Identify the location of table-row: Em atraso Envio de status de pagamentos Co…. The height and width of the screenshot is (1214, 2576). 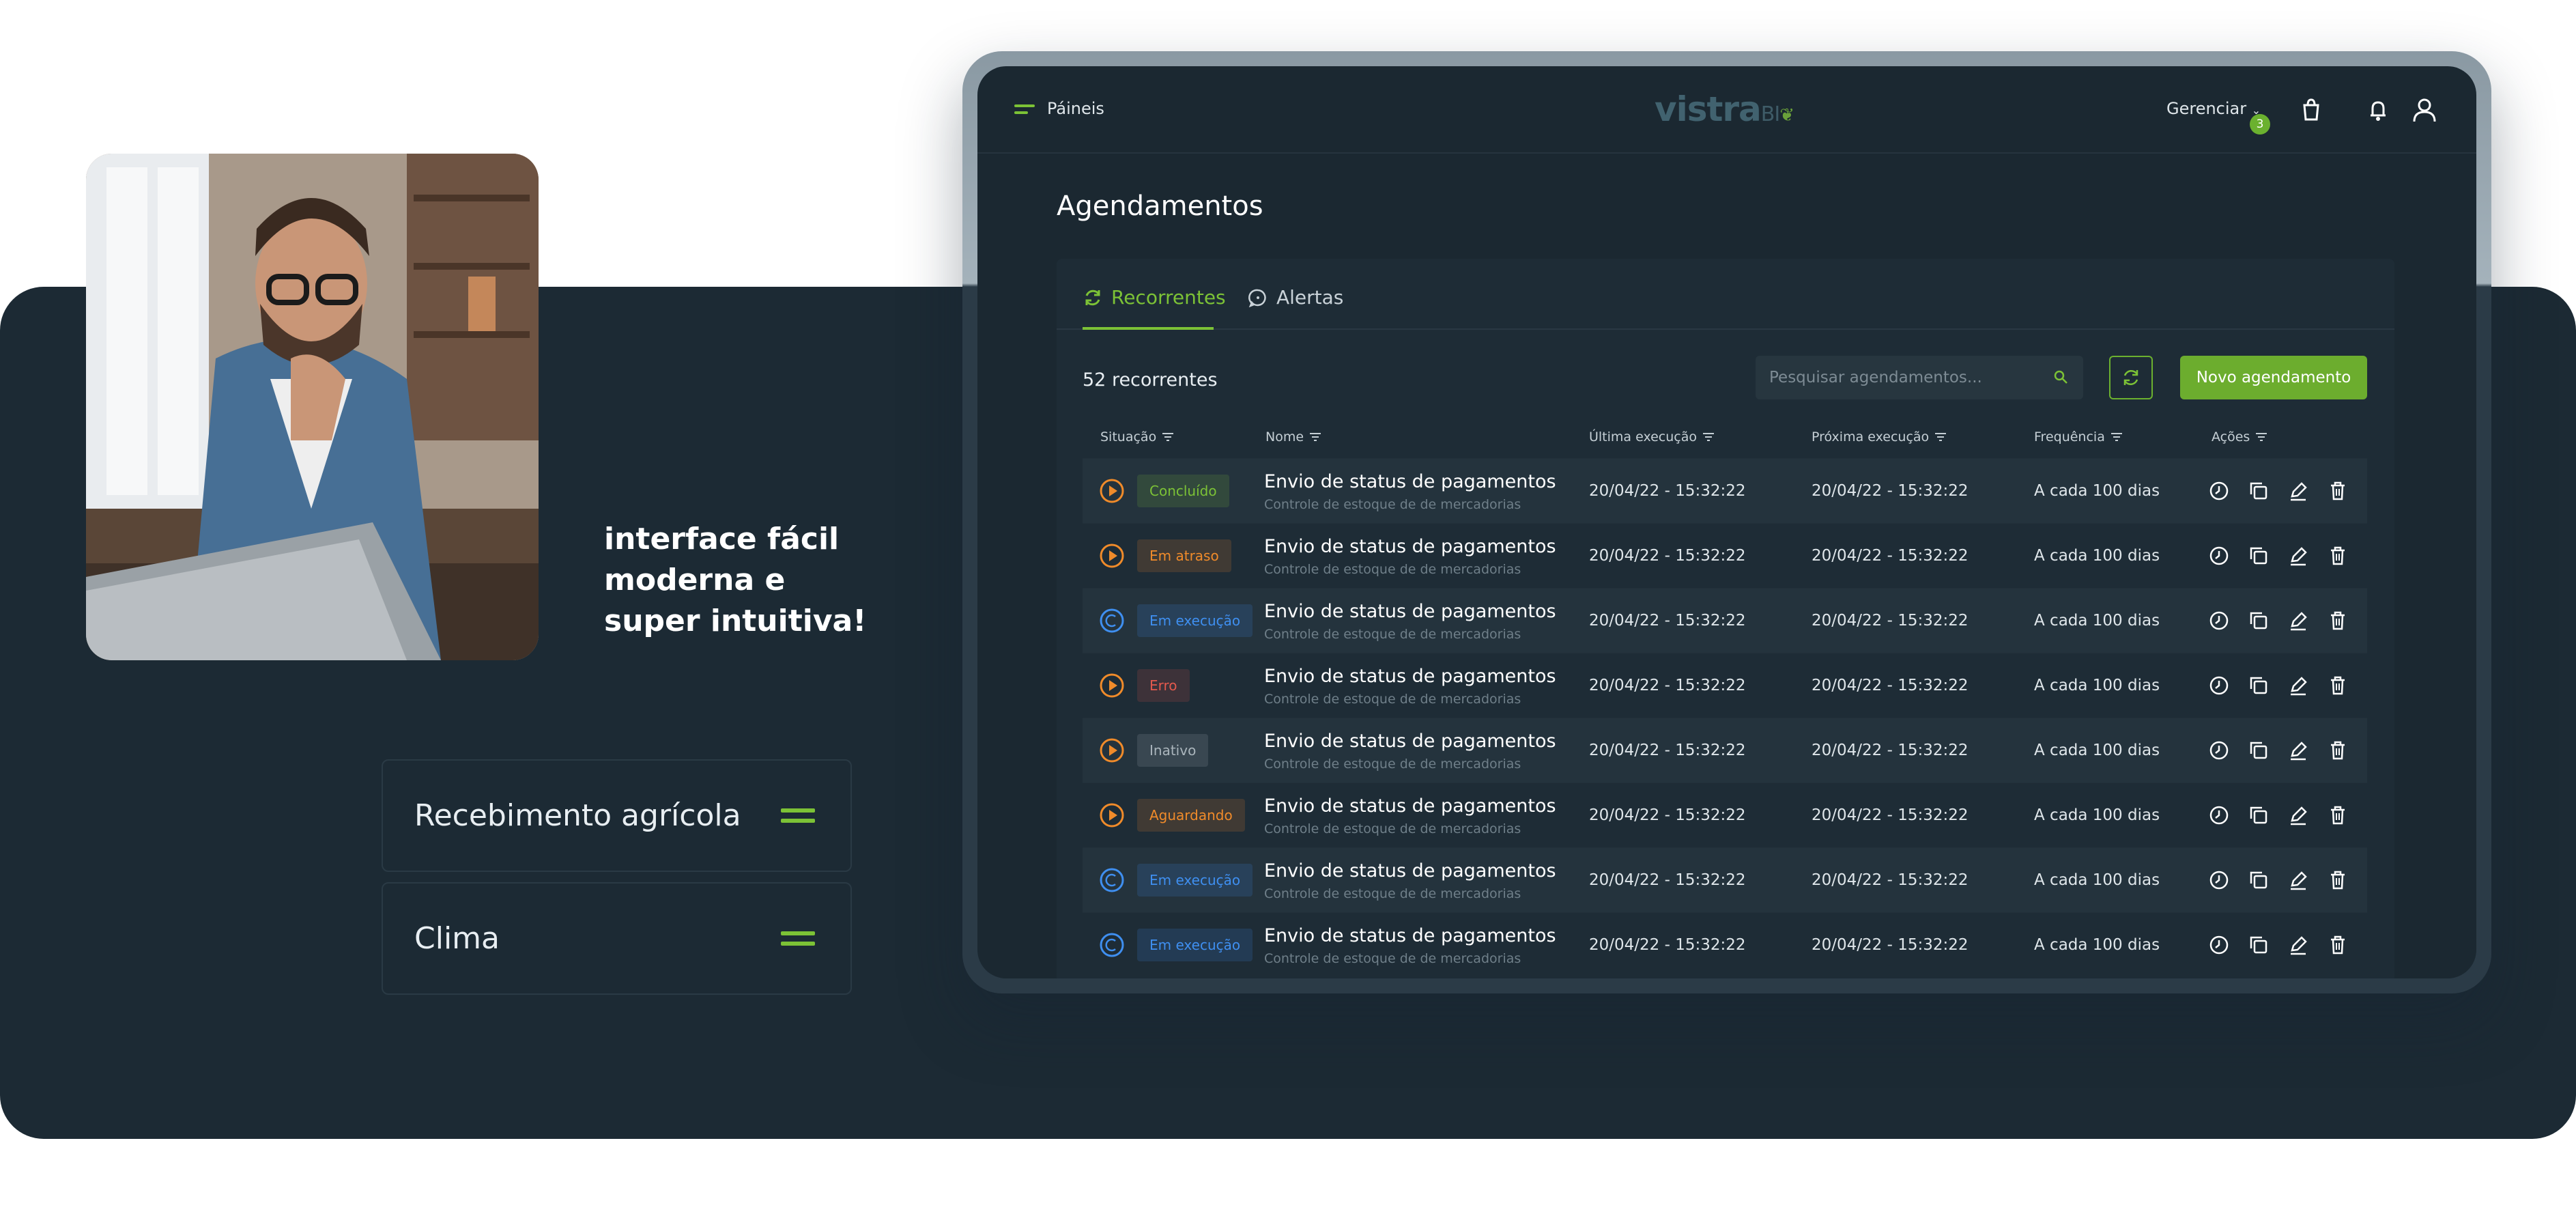
(1725, 555).